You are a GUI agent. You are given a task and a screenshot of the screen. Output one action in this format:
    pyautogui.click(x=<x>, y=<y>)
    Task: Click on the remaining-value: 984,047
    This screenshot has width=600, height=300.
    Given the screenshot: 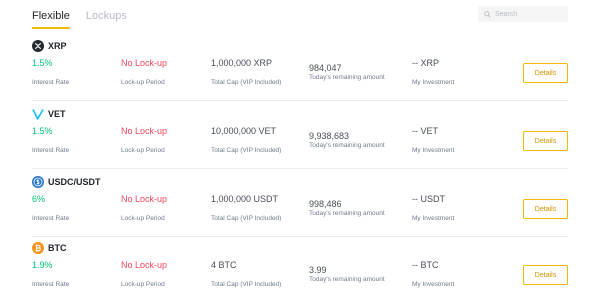 What is the action you would take?
    pyautogui.click(x=325, y=68)
    